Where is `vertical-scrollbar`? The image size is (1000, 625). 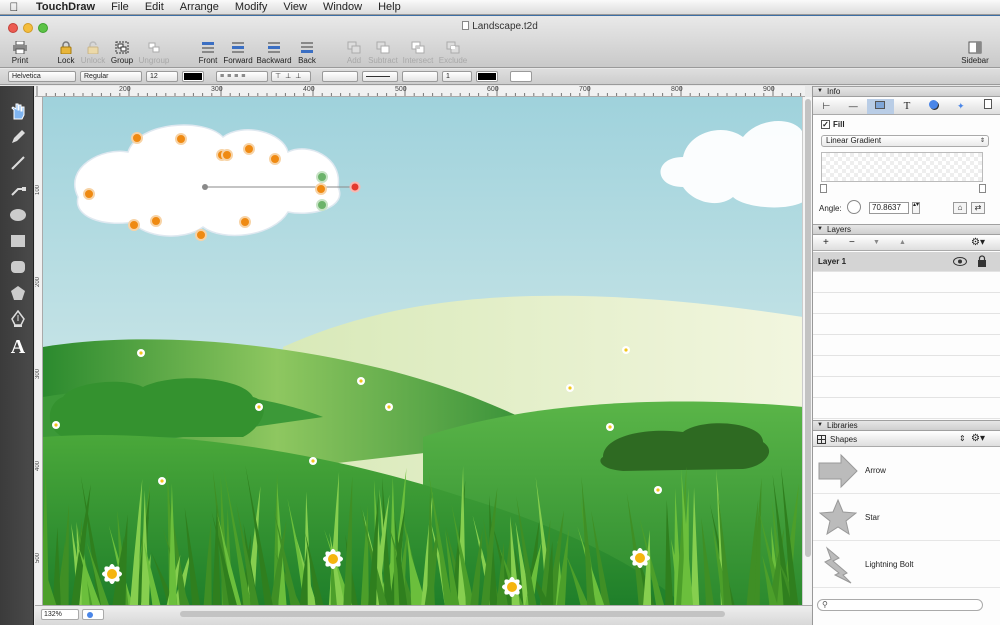
vertical-scrollbar is located at coordinates (807, 351).